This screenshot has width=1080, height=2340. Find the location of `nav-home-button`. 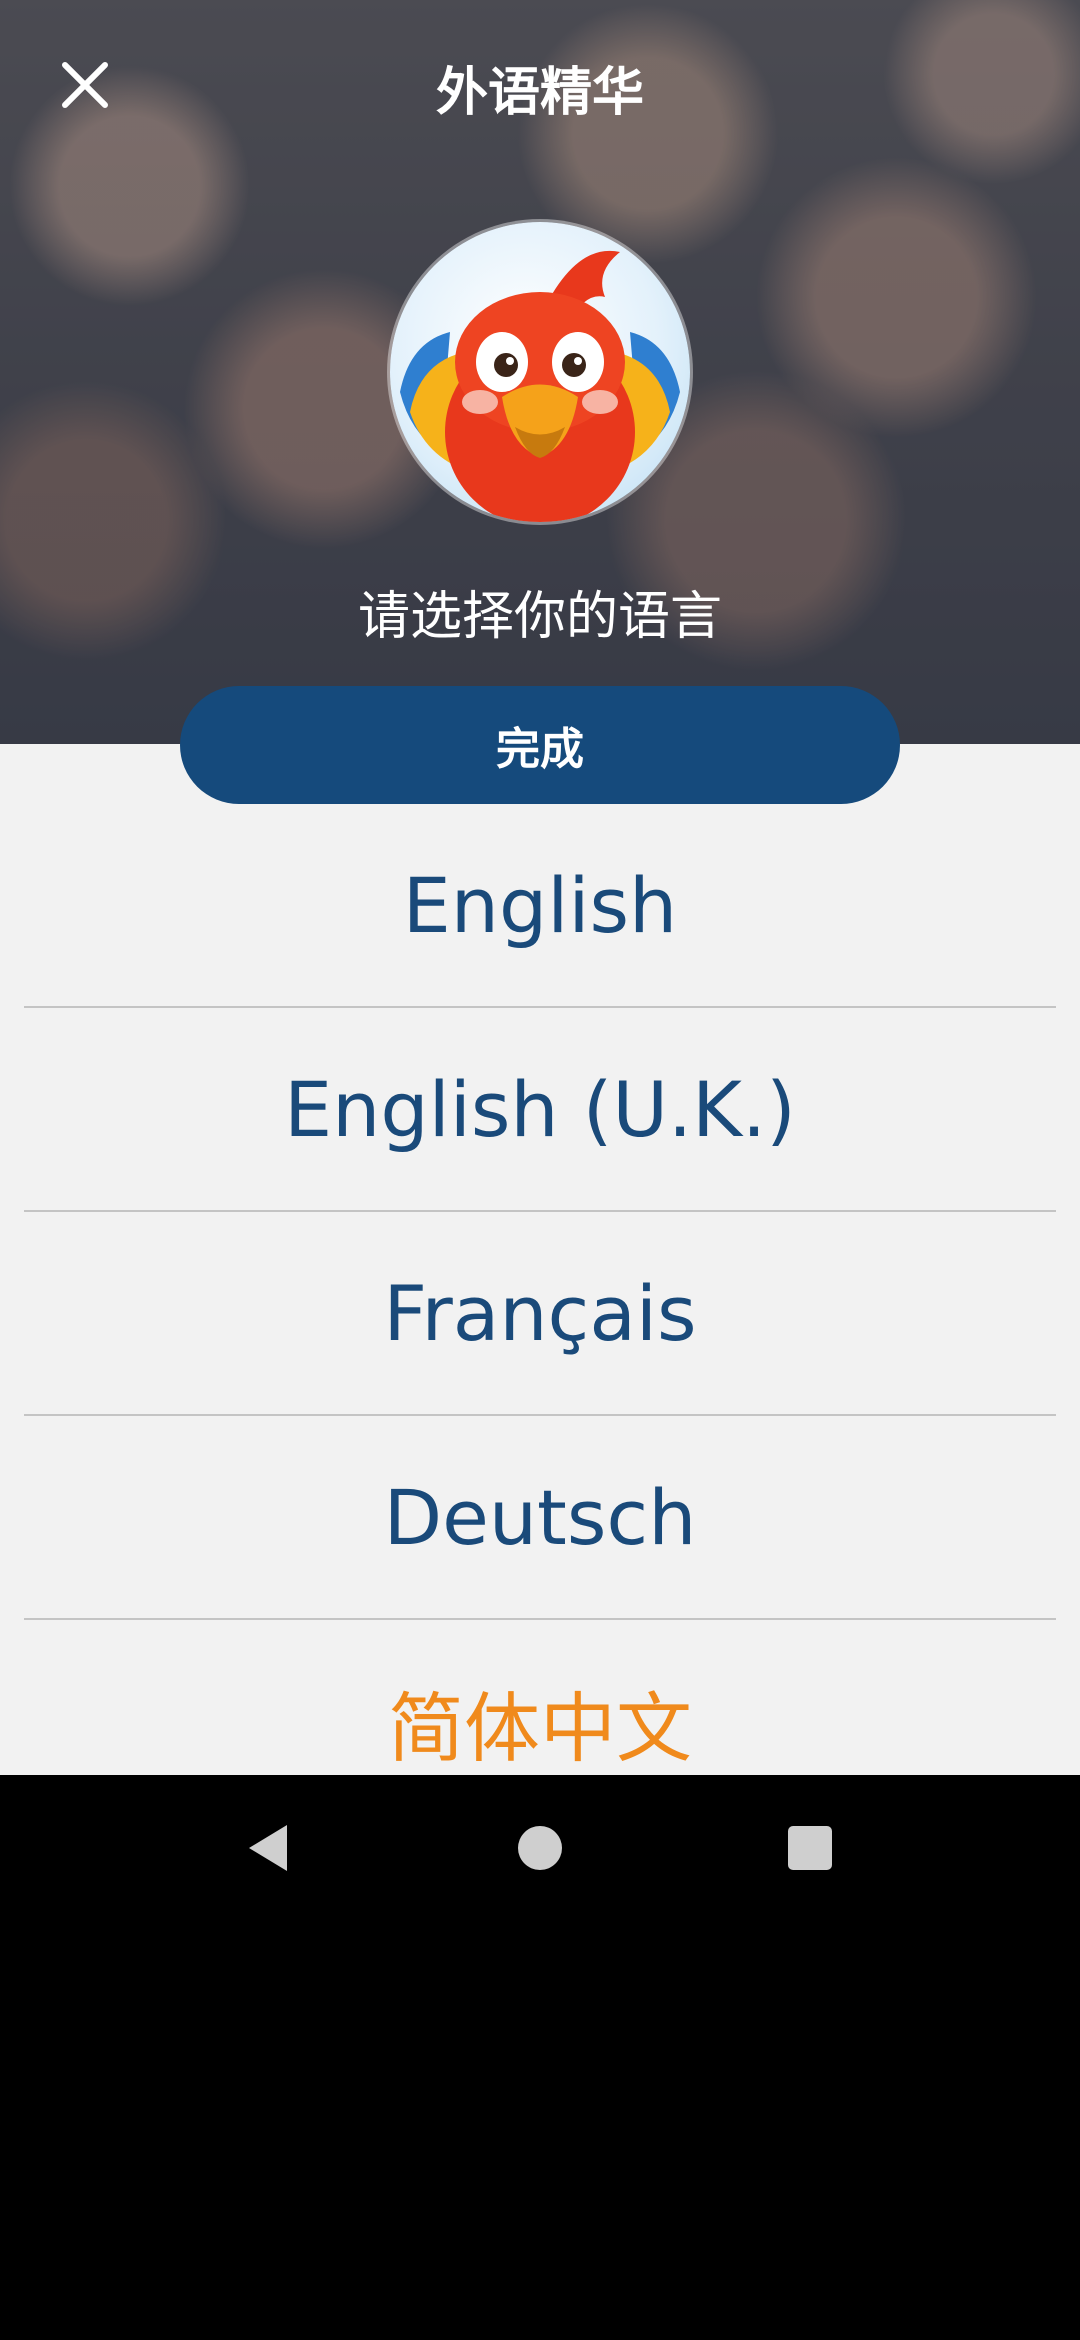

nav-home-button is located at coordinates (540, 1847).